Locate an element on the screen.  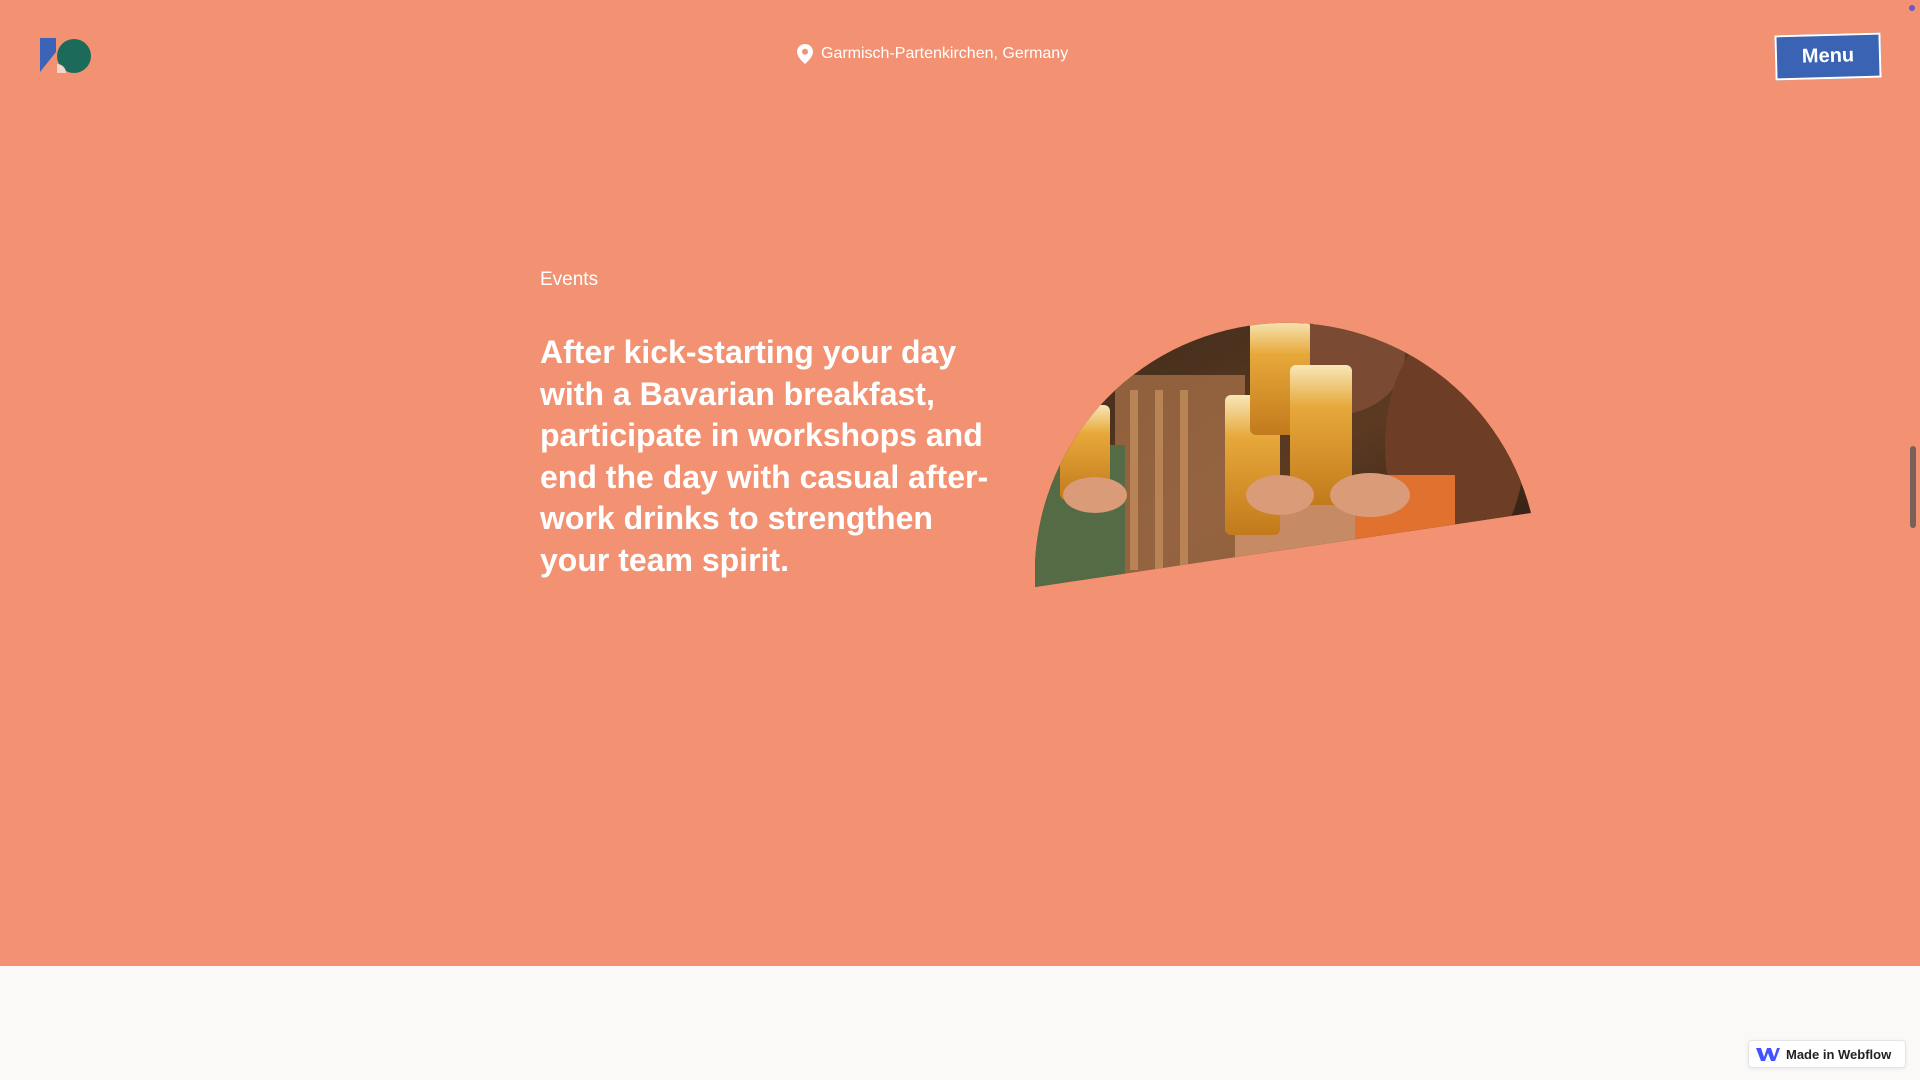
corner-indicator is located at coordinates (1912, 8).